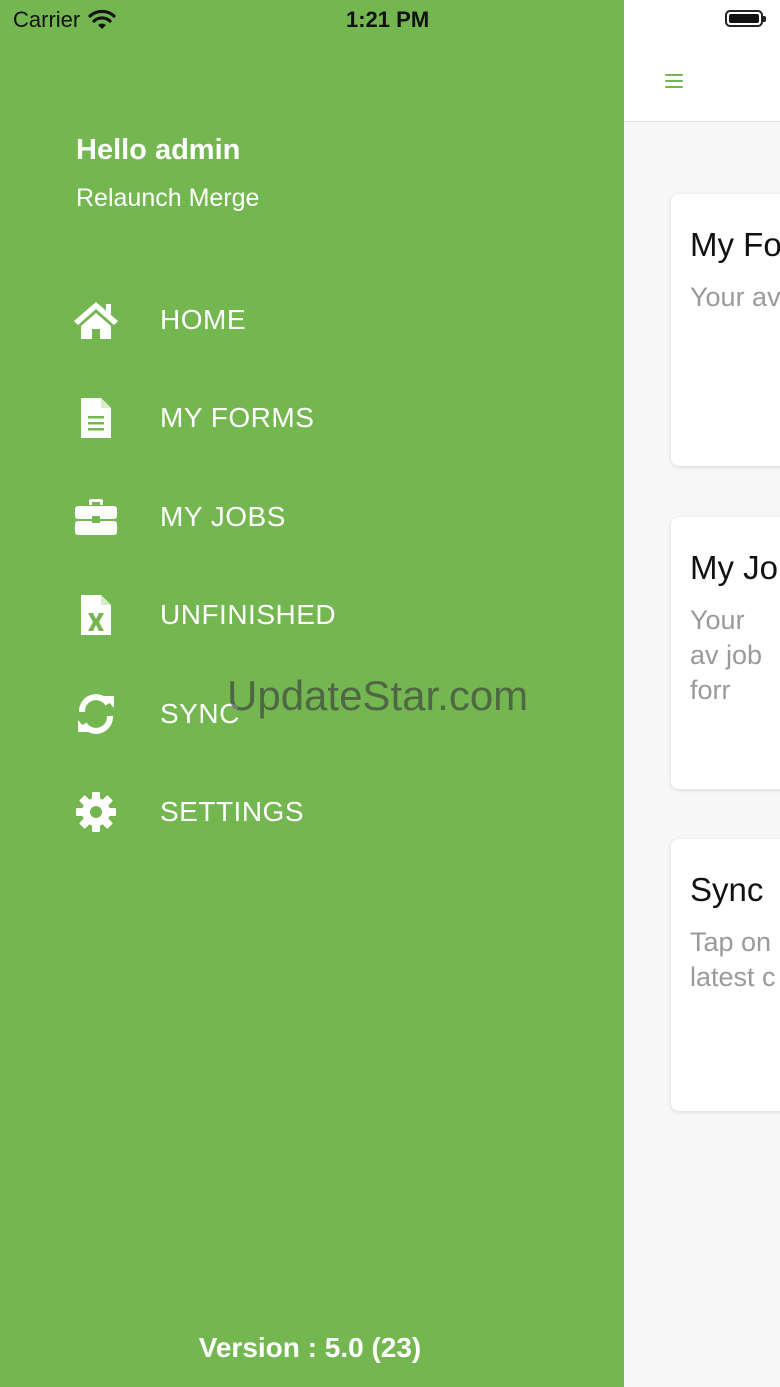 This screenshot has height=1387, width=780. I want to click on excel-file-icon, so click(96, 615).